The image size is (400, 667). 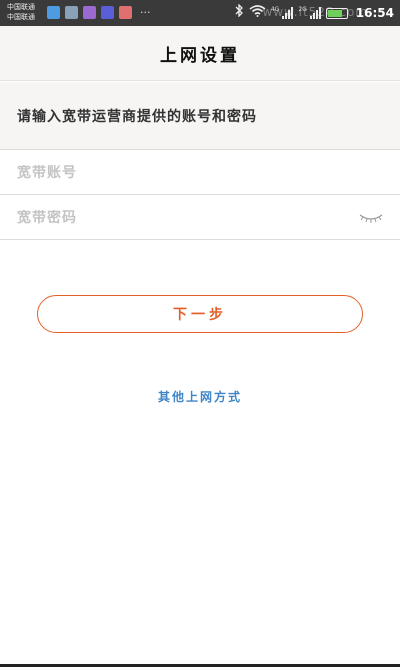 I want to click on page-title: 上网设置, so click(x=200, y=55).